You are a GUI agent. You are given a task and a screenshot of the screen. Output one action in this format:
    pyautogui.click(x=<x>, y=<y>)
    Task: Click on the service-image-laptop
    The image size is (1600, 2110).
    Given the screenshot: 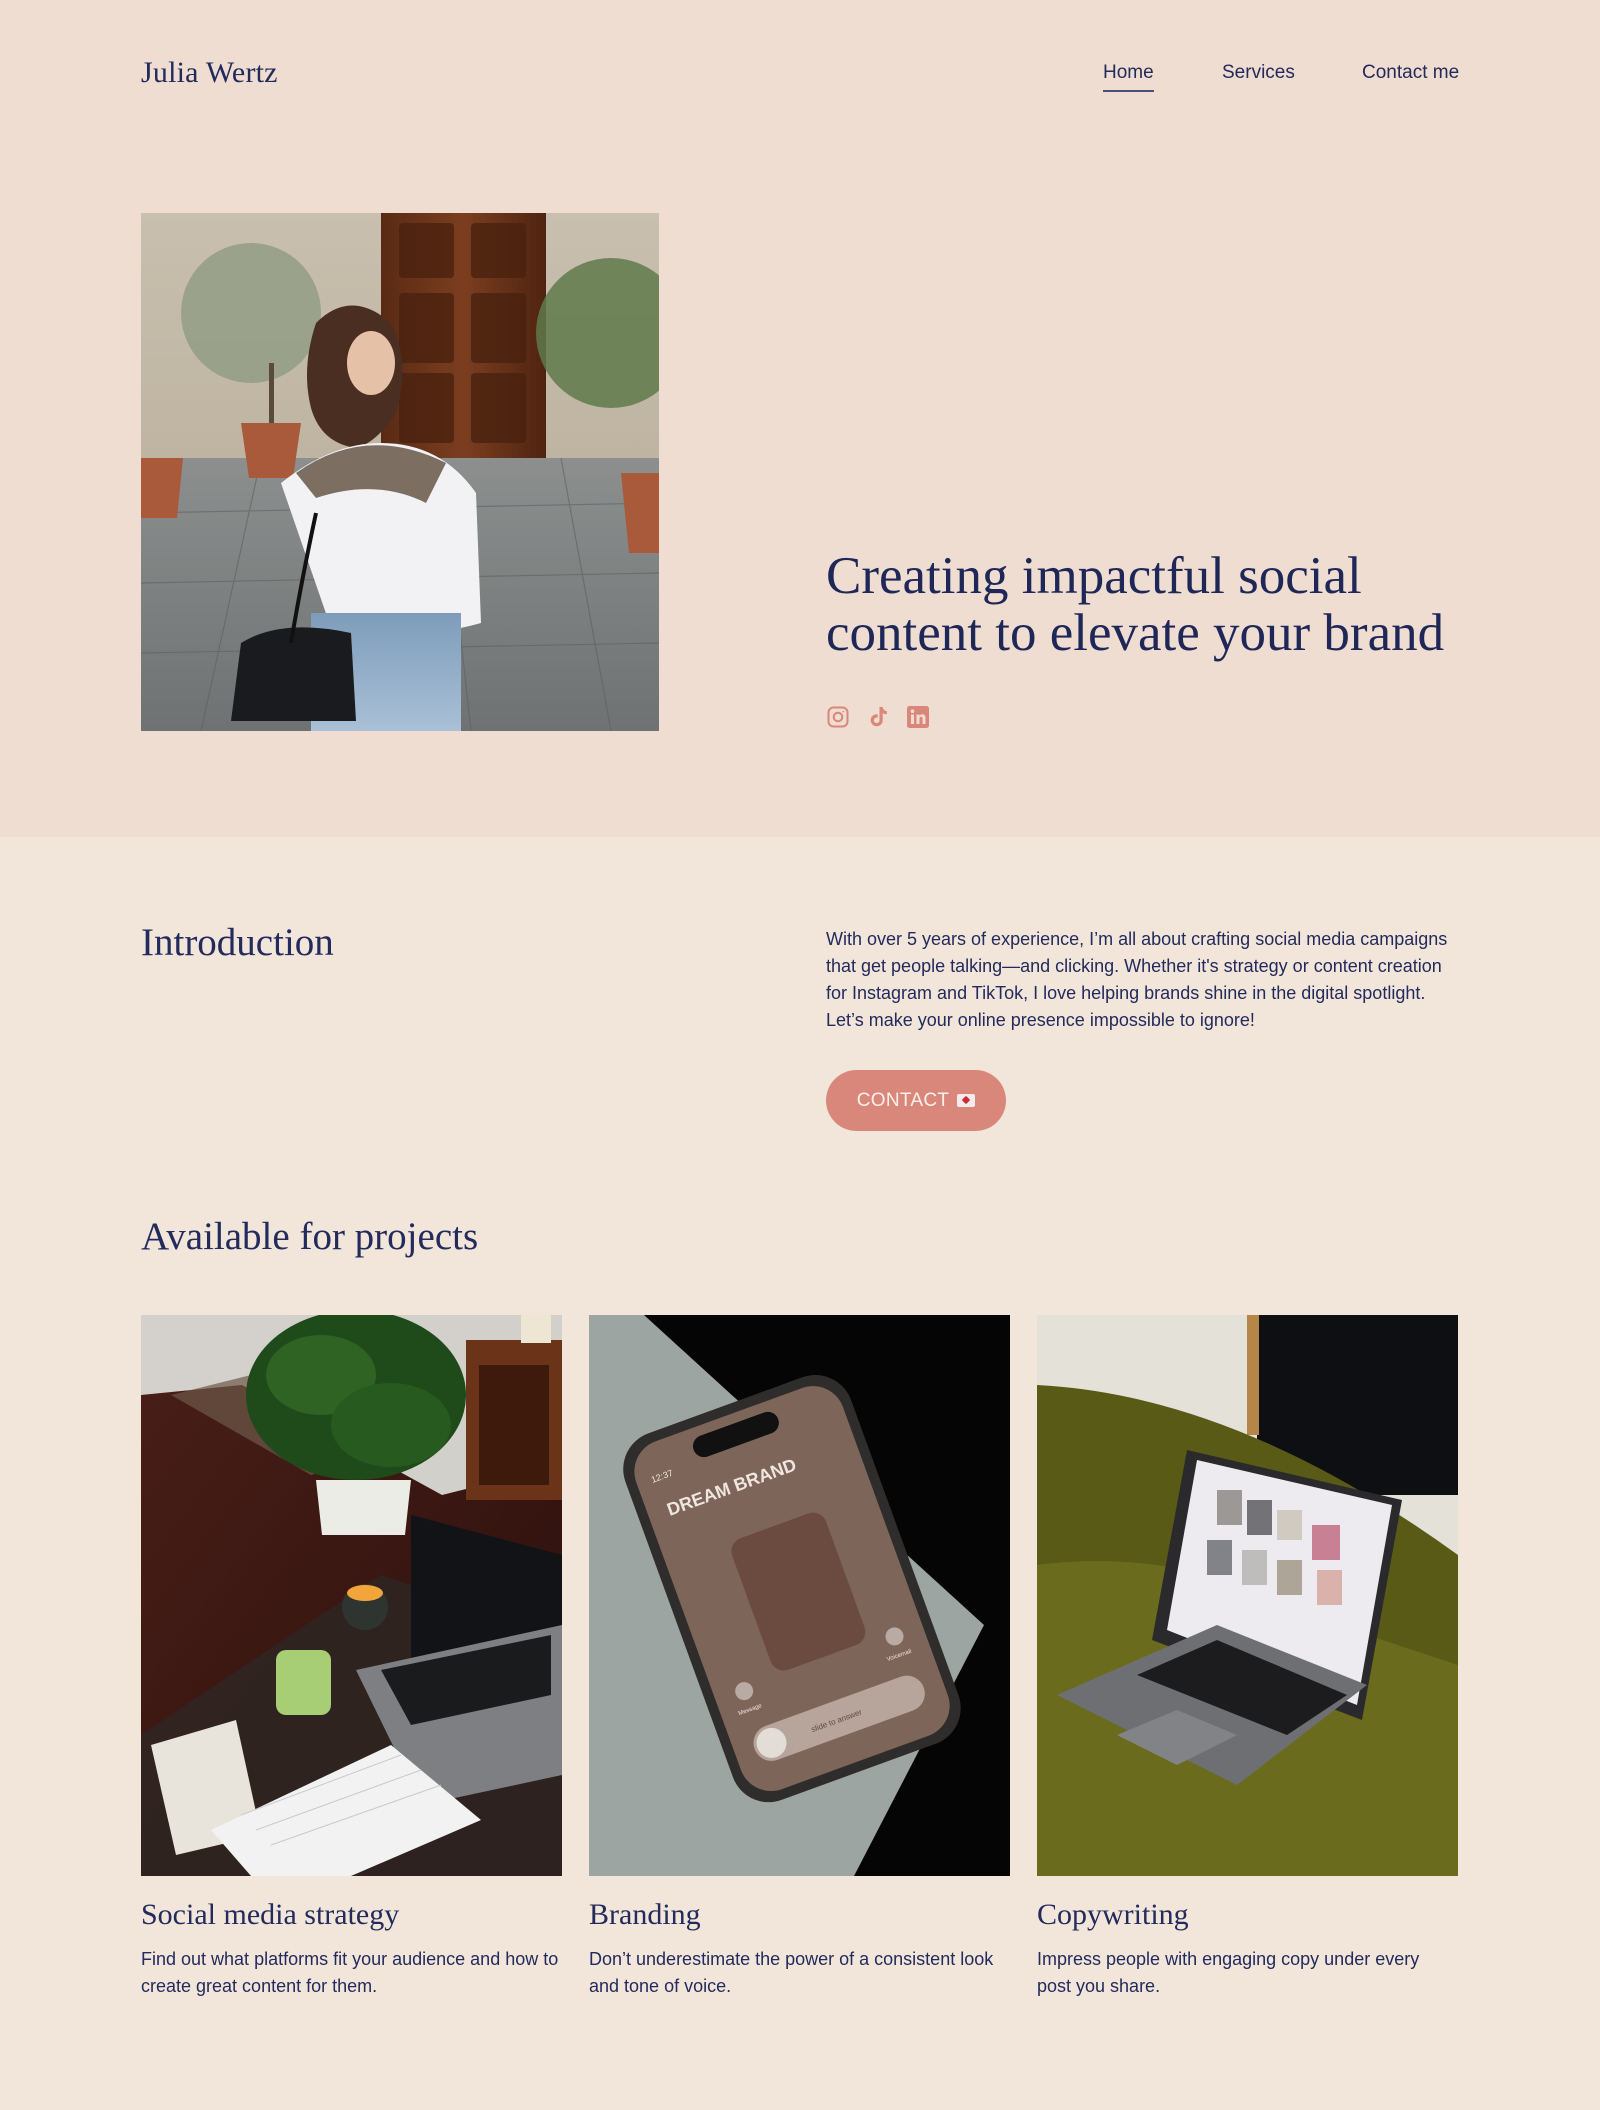 What is the action you would take?
    pyautogui.click(x=1247, y=1595)
    